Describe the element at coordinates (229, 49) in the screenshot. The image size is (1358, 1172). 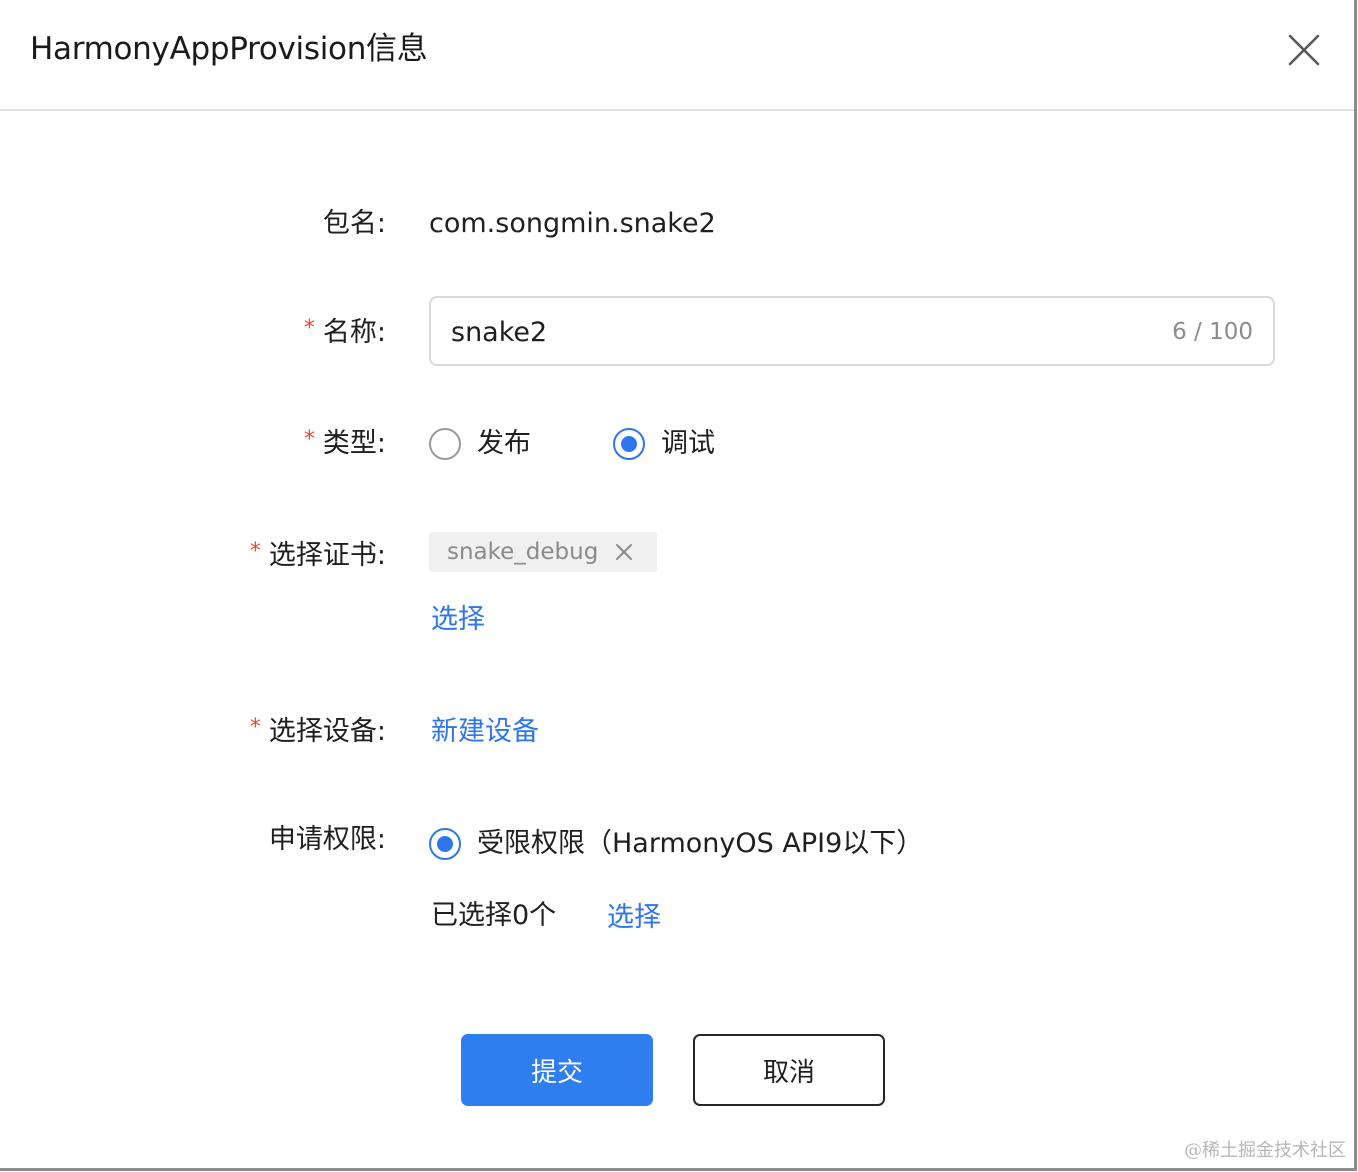
I see `dialog-title: HarmonyAppProvision信息` at that location.